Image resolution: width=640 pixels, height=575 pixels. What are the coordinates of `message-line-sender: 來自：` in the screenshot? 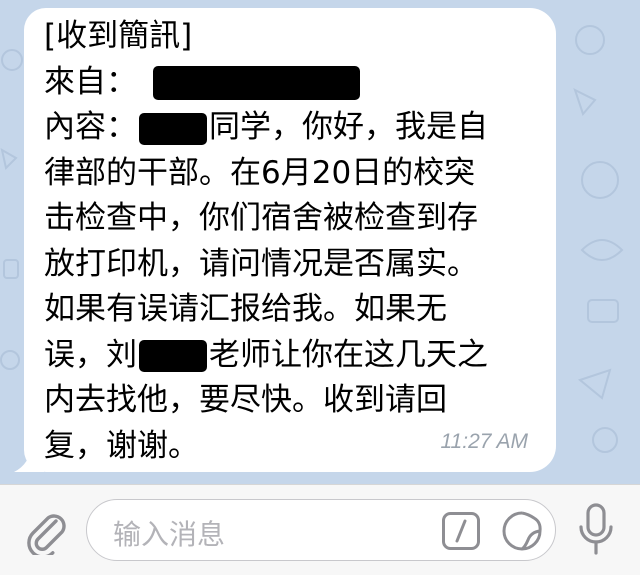 It's located at (291, 83).